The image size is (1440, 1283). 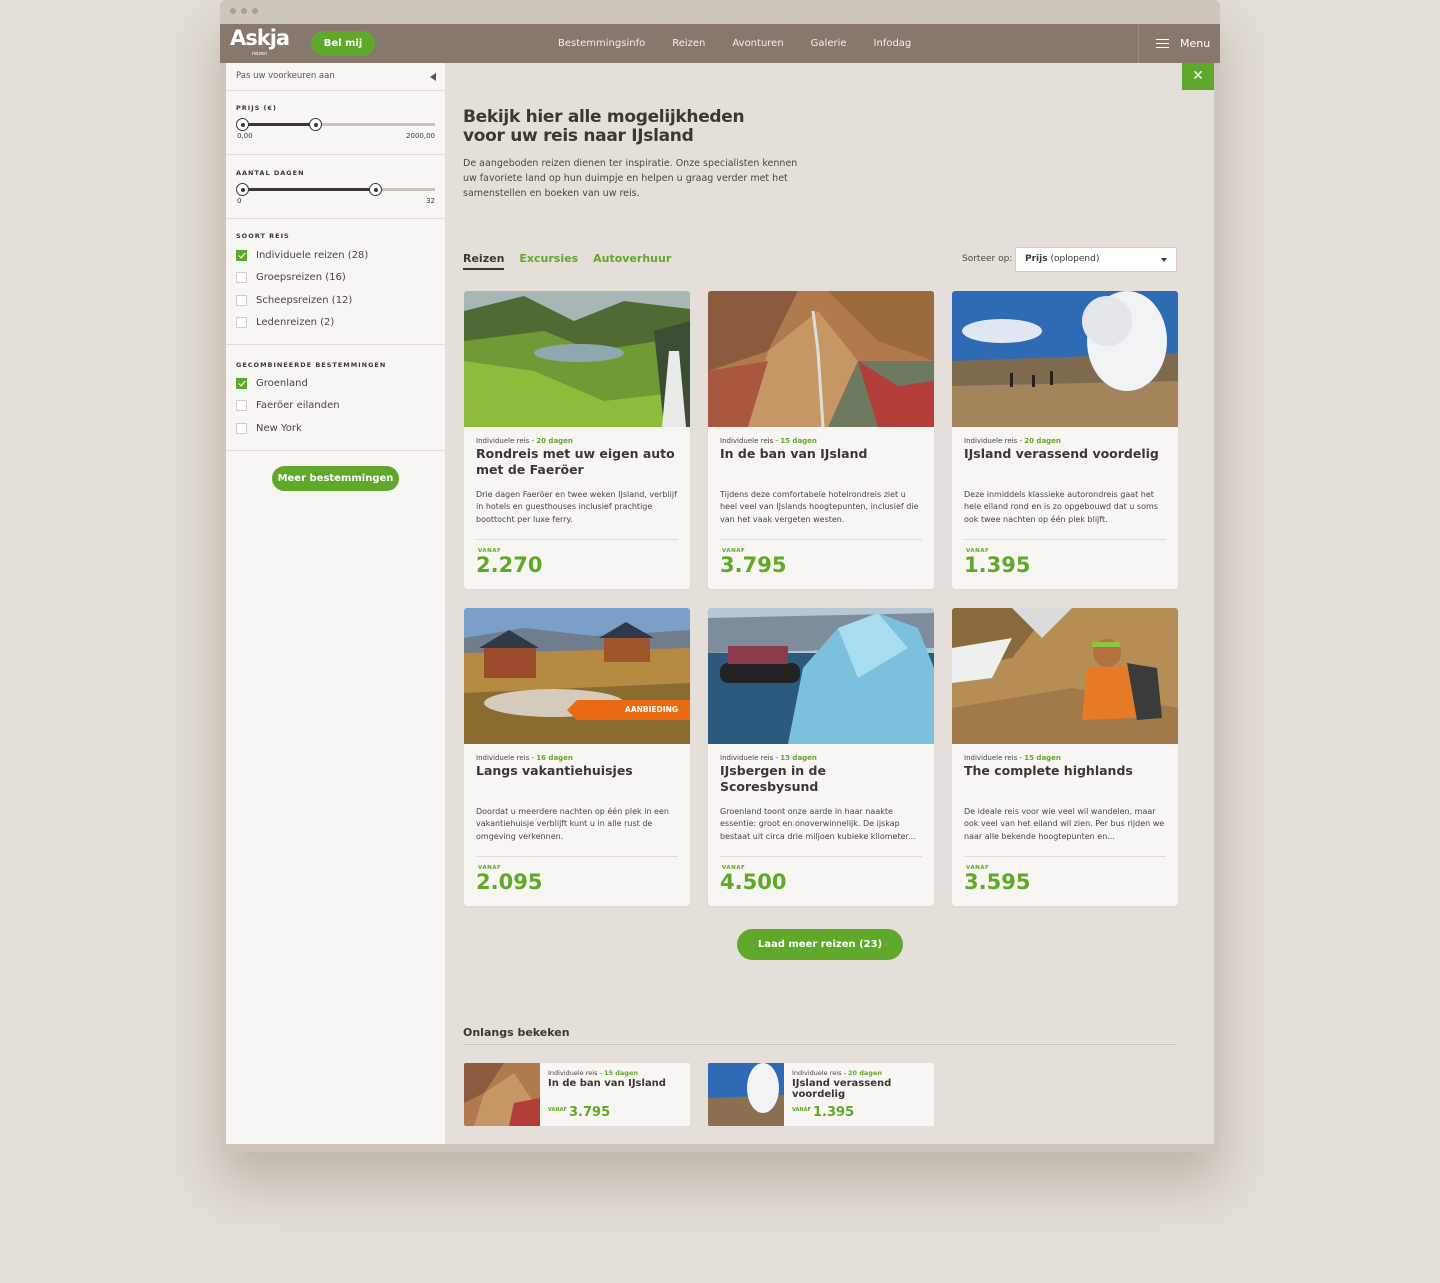 I want to click on tab-autoverhuur: Autoverhuur, so click(x=632, y=261).